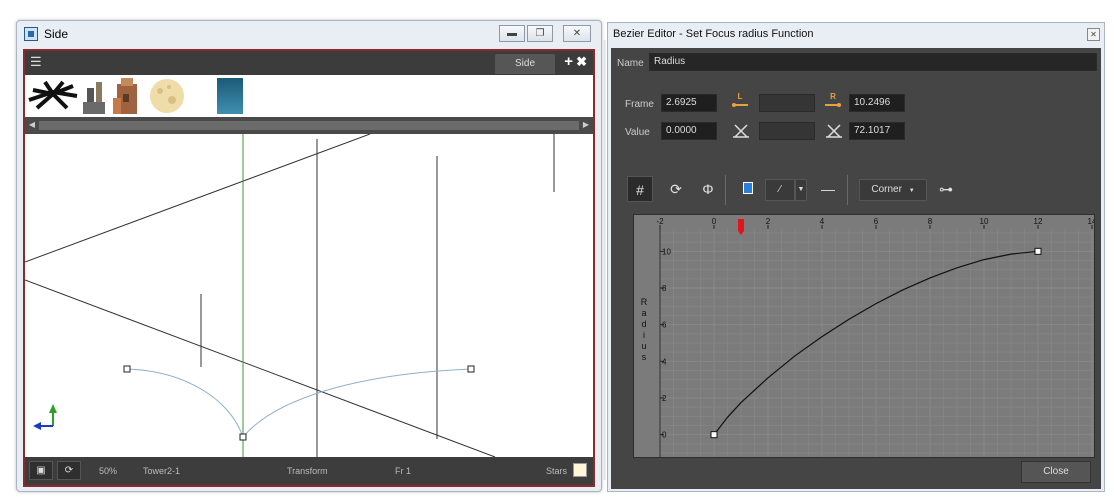  What do you see at coordinates (643, 313) in the screenshot?
I see `y-axis-label-letter: a` at bounding box center [643, 313].